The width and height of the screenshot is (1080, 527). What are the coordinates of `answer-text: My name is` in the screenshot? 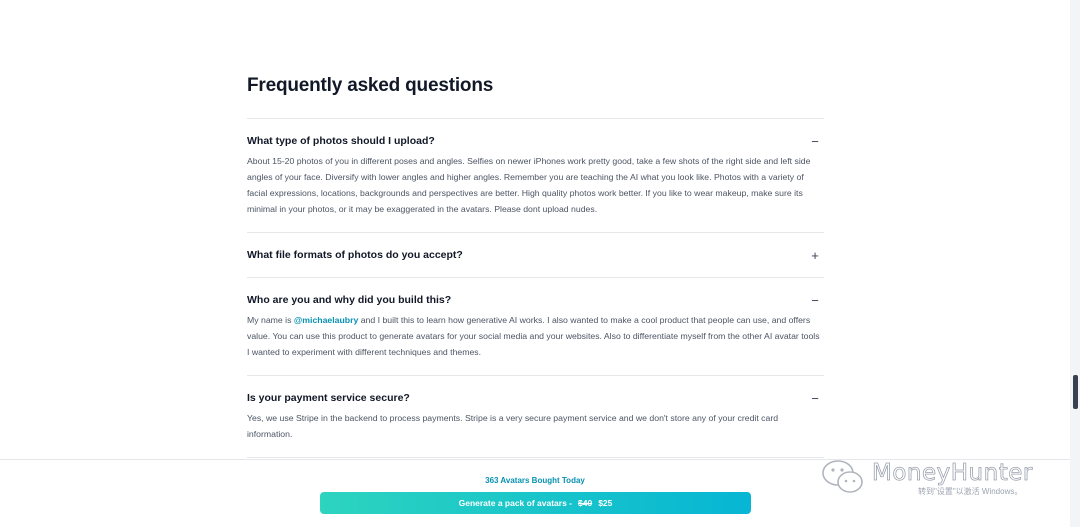 It's located at (270, 320).